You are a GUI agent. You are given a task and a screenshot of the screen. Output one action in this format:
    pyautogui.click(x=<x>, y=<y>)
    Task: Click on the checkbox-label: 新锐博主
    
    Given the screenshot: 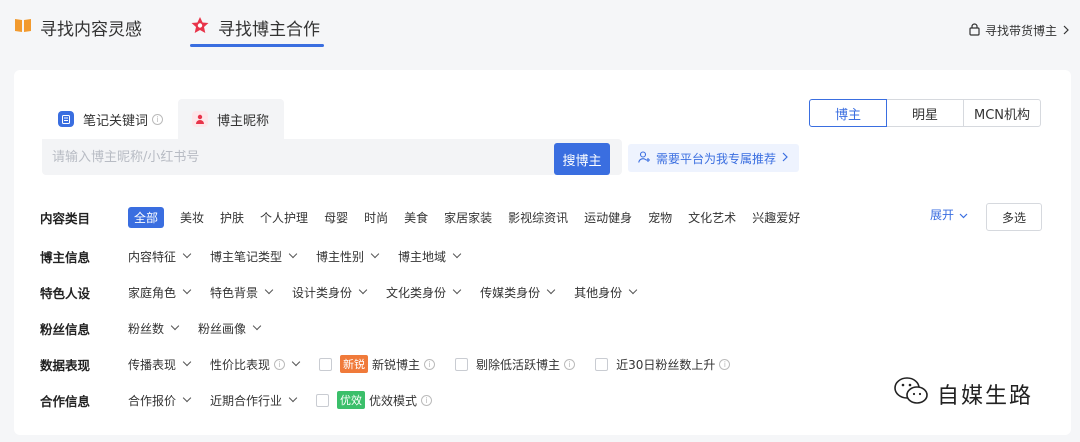 What is the action you would take?
    pyautogui.click(x=396, y=364)
    